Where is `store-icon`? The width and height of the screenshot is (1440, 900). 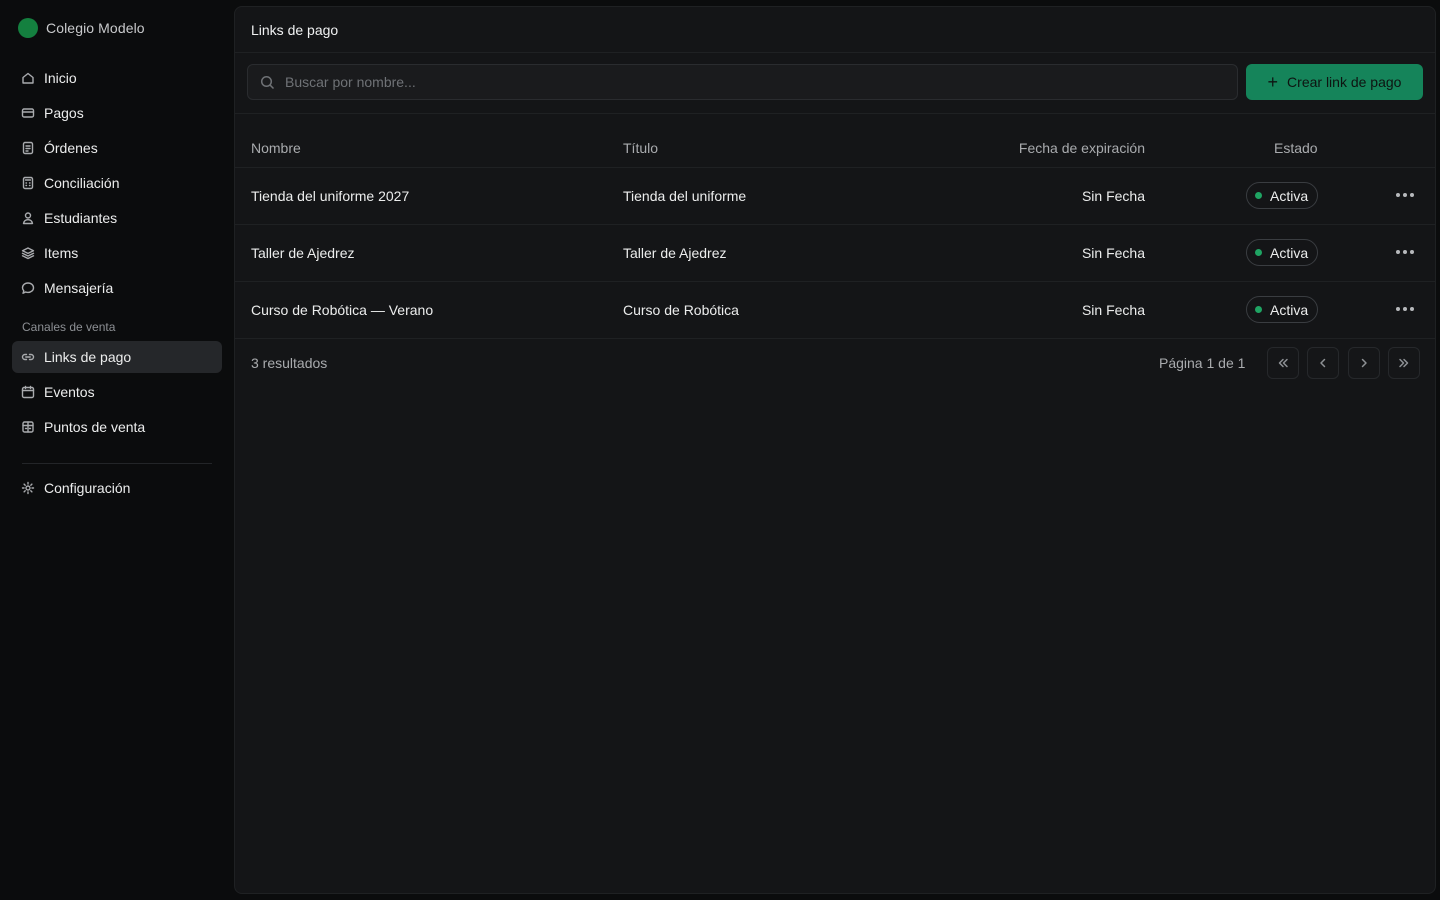 store-icon is located at coordinates (28, 427).